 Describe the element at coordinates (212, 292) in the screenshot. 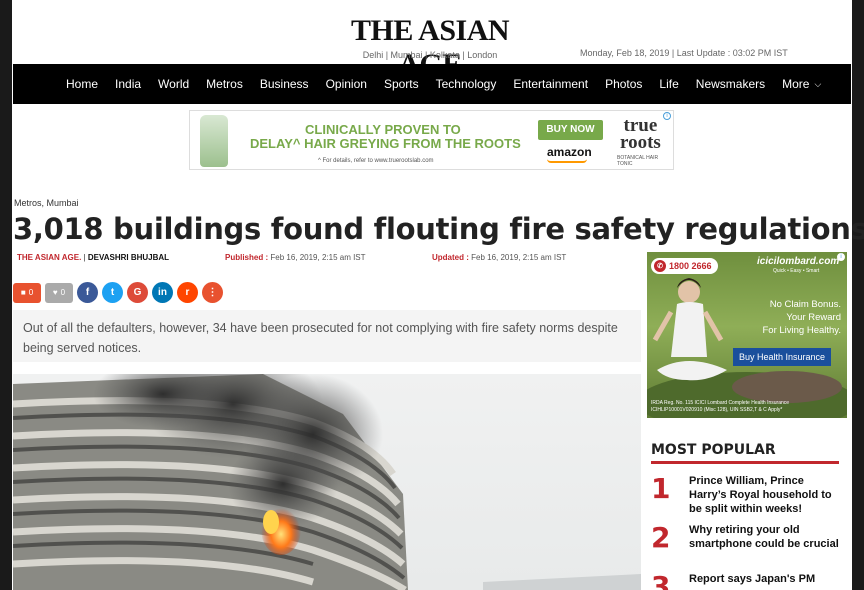

I see `more-options-icon: ⋮` at that location.